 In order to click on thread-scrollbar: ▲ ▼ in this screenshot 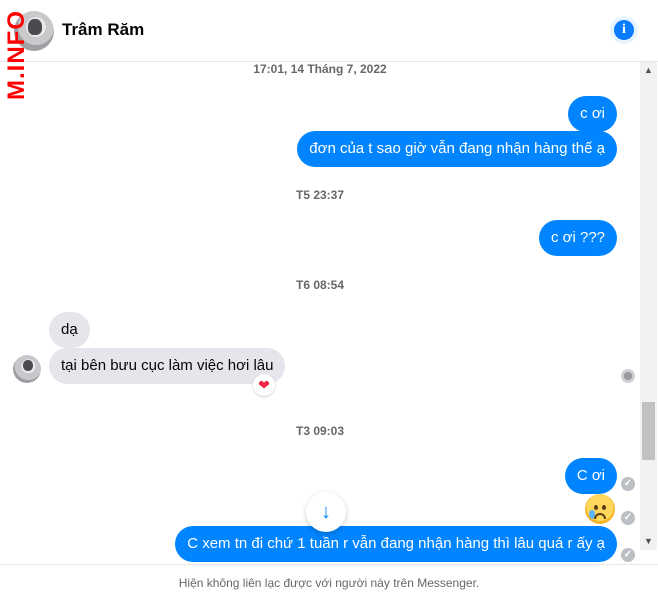, I will do `click(648, 306)`.